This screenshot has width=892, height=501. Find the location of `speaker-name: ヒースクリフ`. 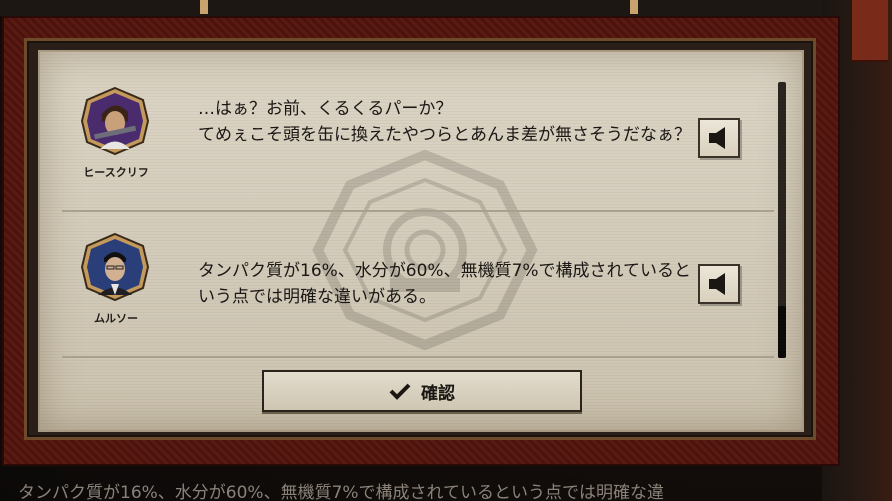

speaker-name: ヒースクリフ is located at coordinates (116, 172).